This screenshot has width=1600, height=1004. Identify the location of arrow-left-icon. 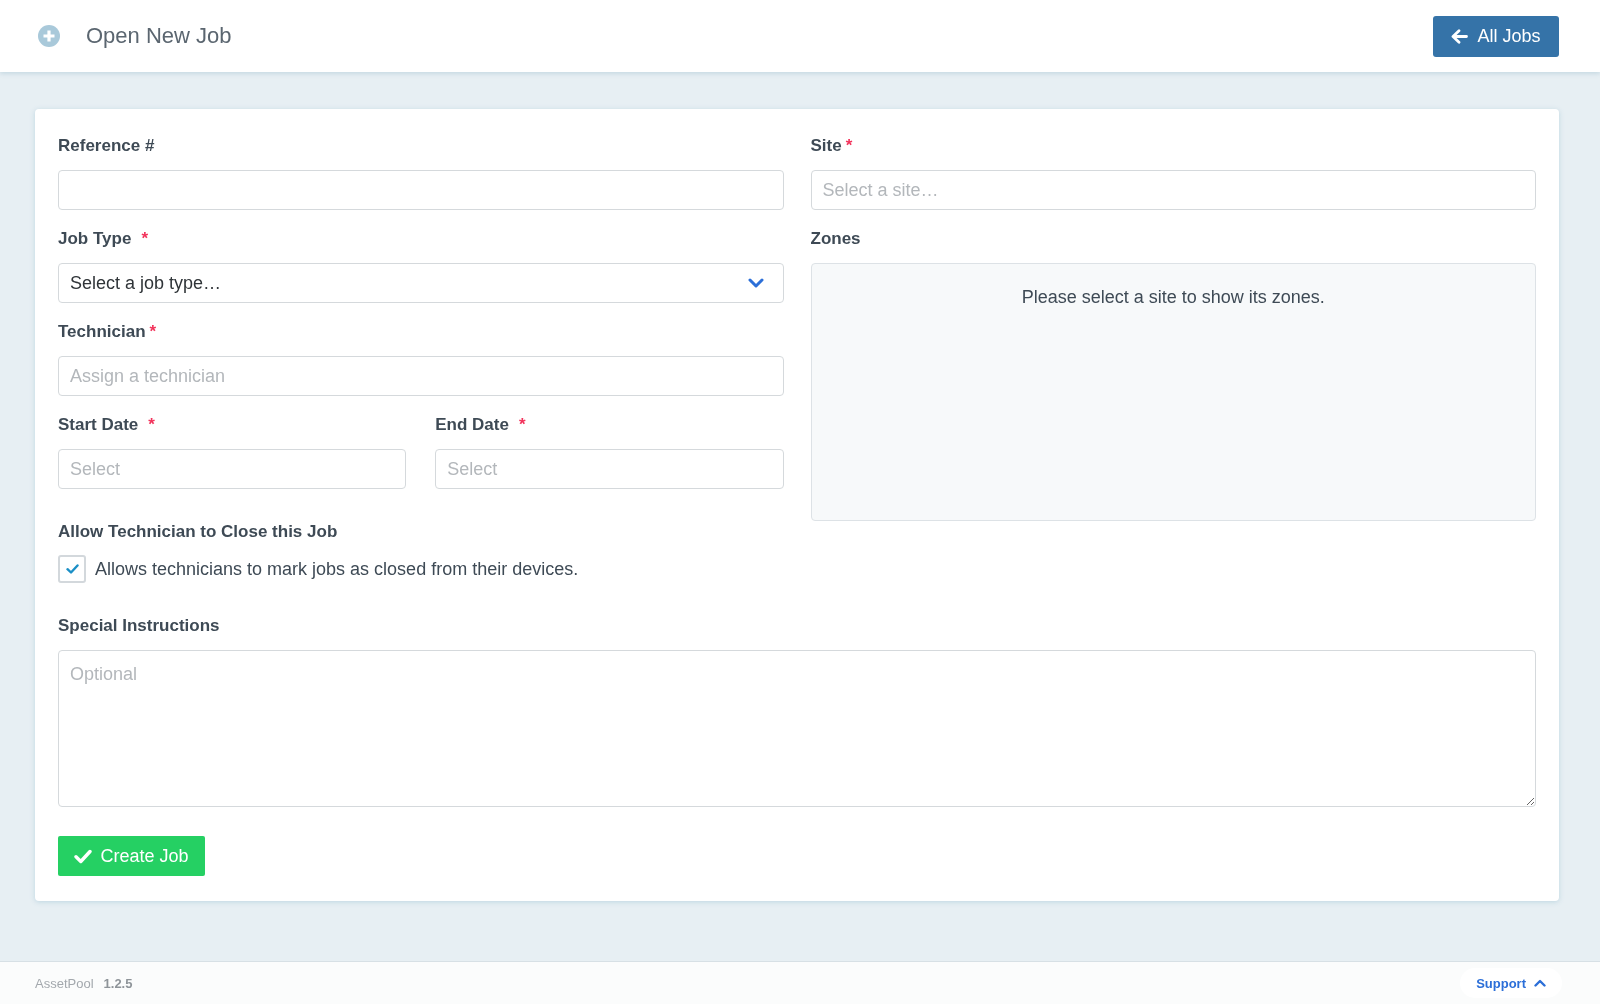
(1460, 36).